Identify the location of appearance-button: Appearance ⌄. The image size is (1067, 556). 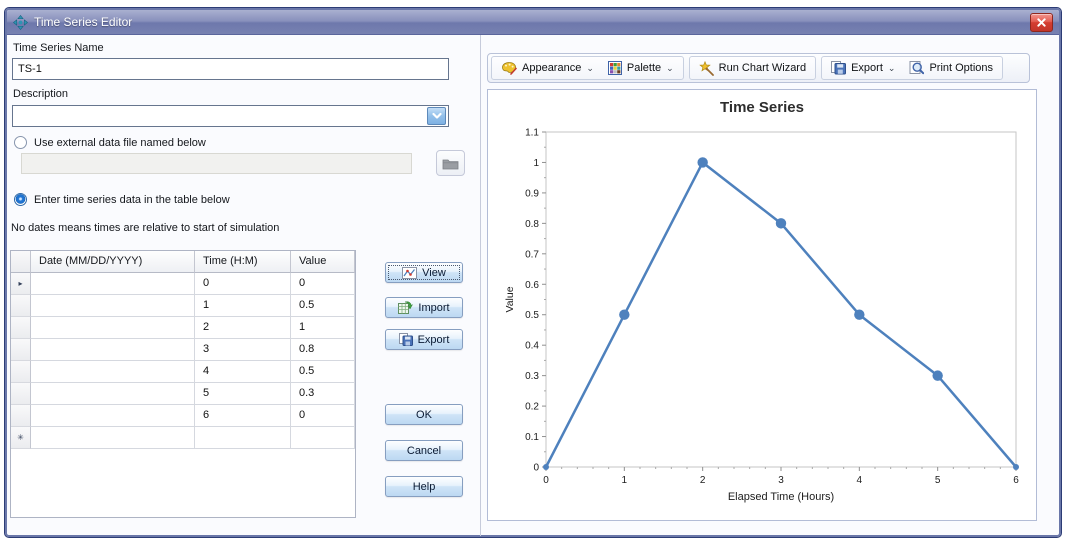
(547, 68).